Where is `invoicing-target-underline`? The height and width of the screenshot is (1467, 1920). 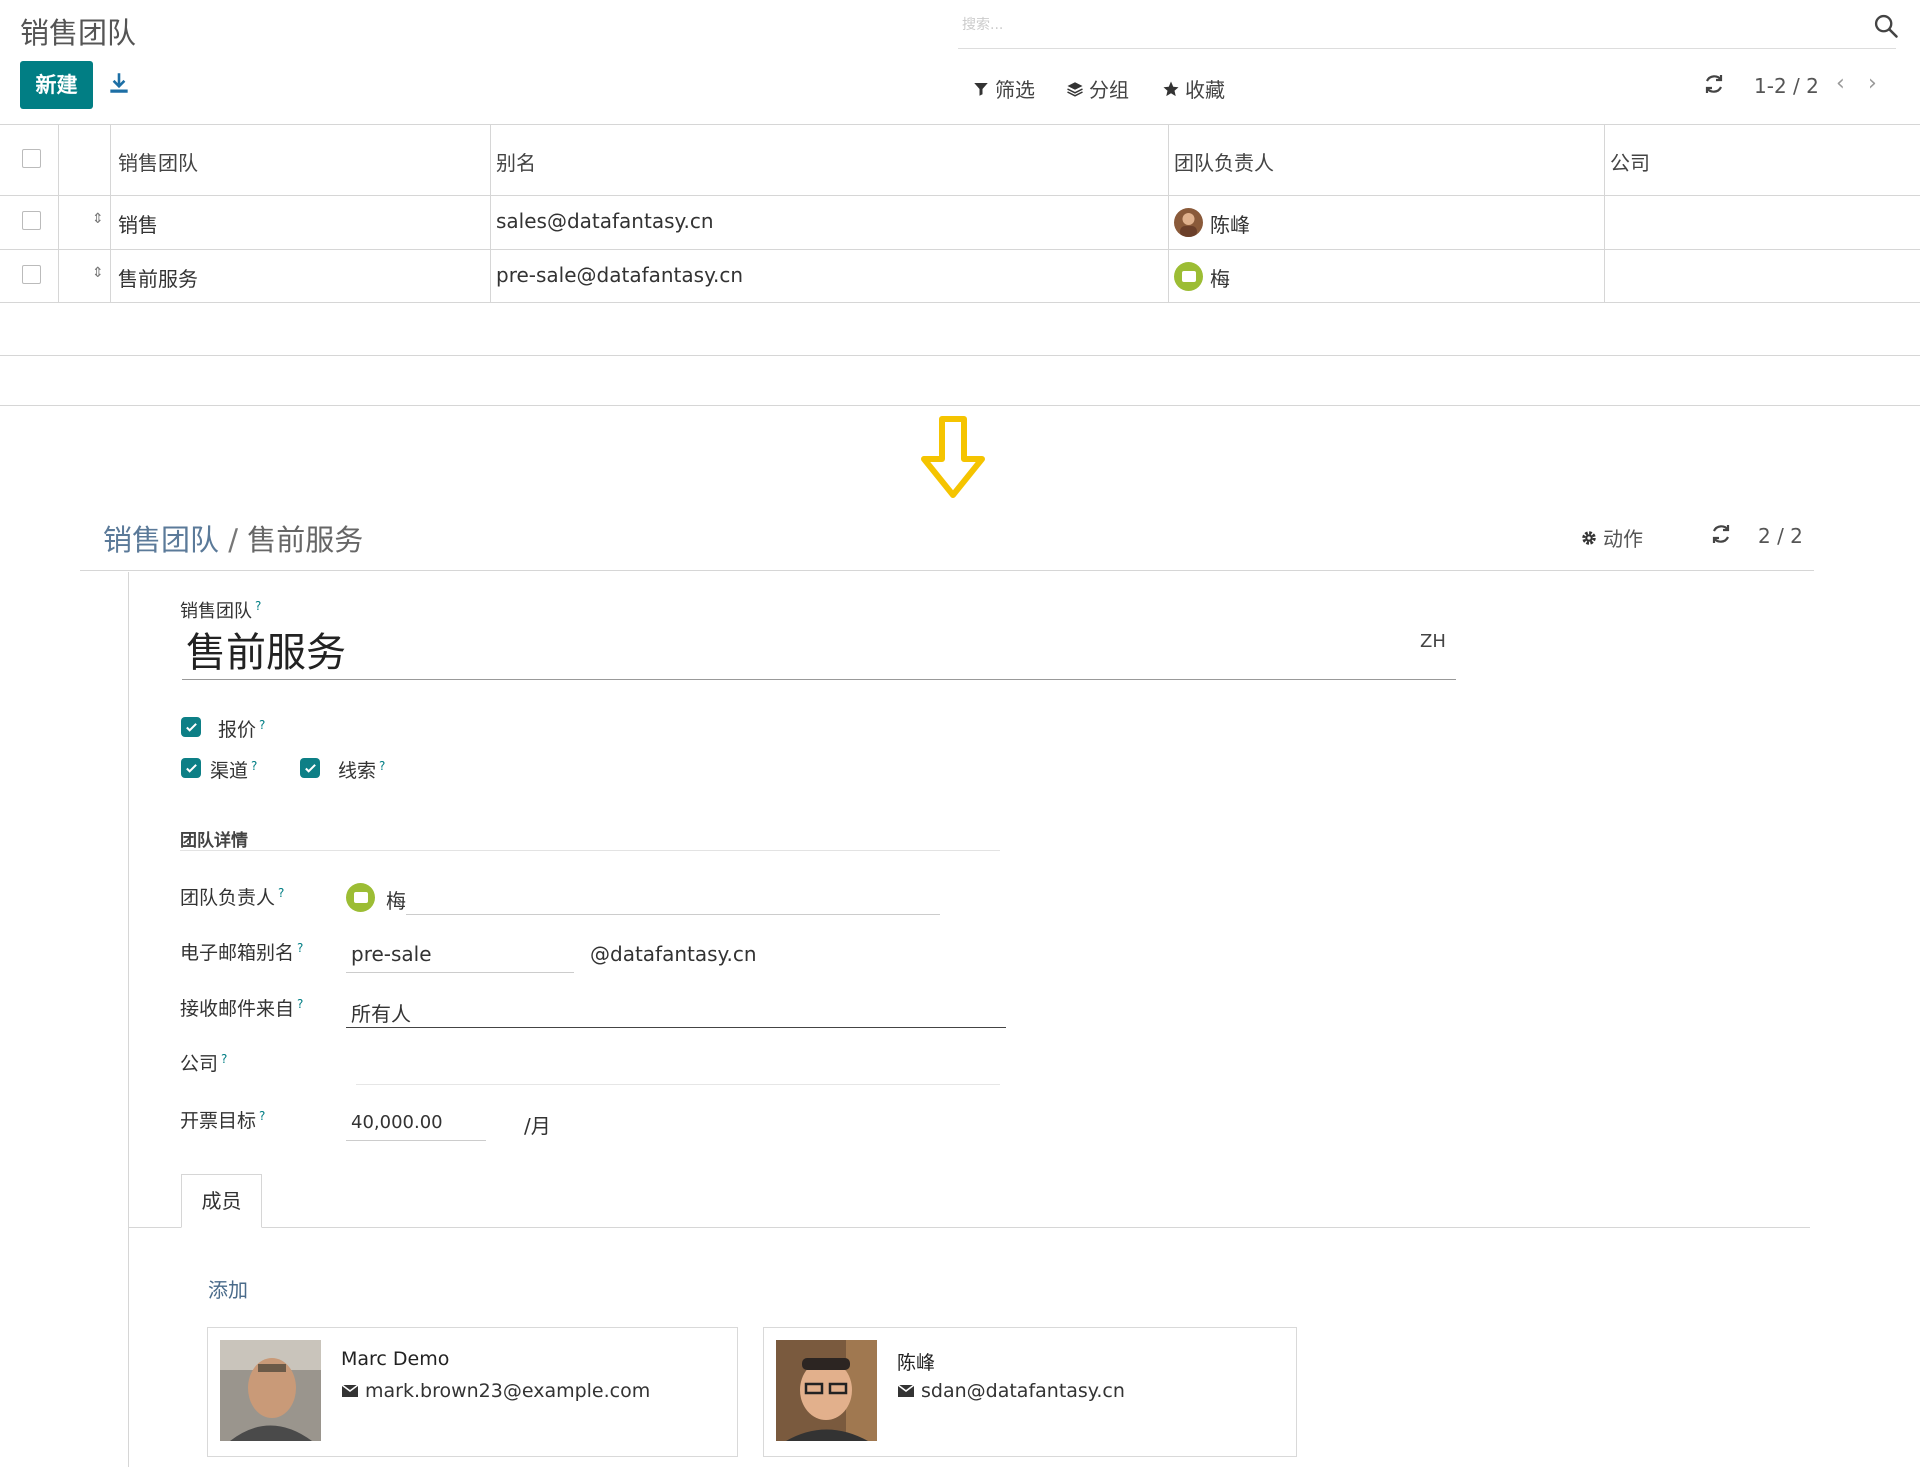 invoicing-target-underline is located at coordinates (416, 1140).